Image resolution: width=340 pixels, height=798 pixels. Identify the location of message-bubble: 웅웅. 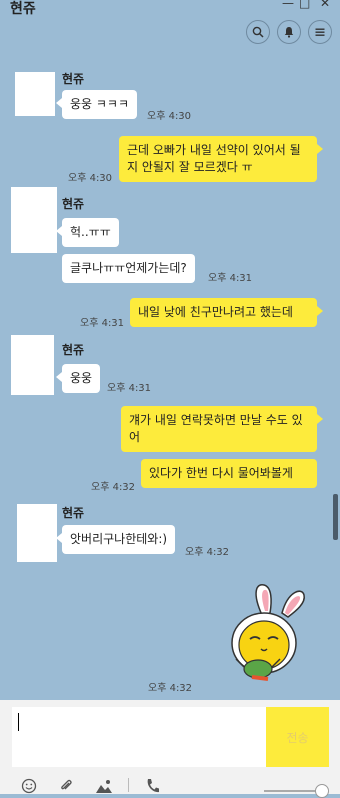
(78, 378).